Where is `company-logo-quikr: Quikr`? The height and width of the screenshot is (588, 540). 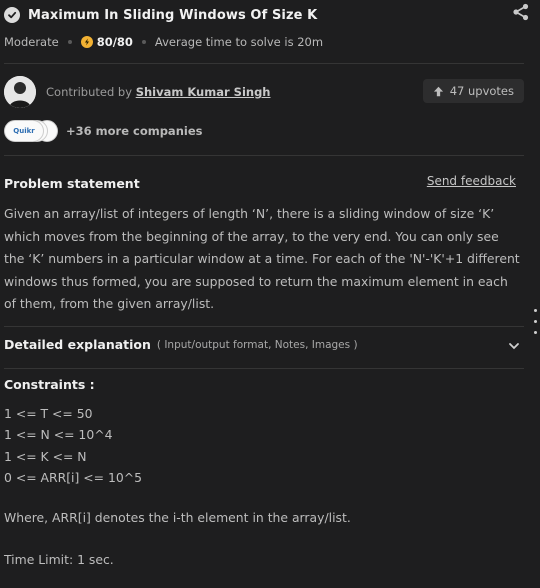
company-logo-quikr: Quikr is located at coordinates (24, 131).